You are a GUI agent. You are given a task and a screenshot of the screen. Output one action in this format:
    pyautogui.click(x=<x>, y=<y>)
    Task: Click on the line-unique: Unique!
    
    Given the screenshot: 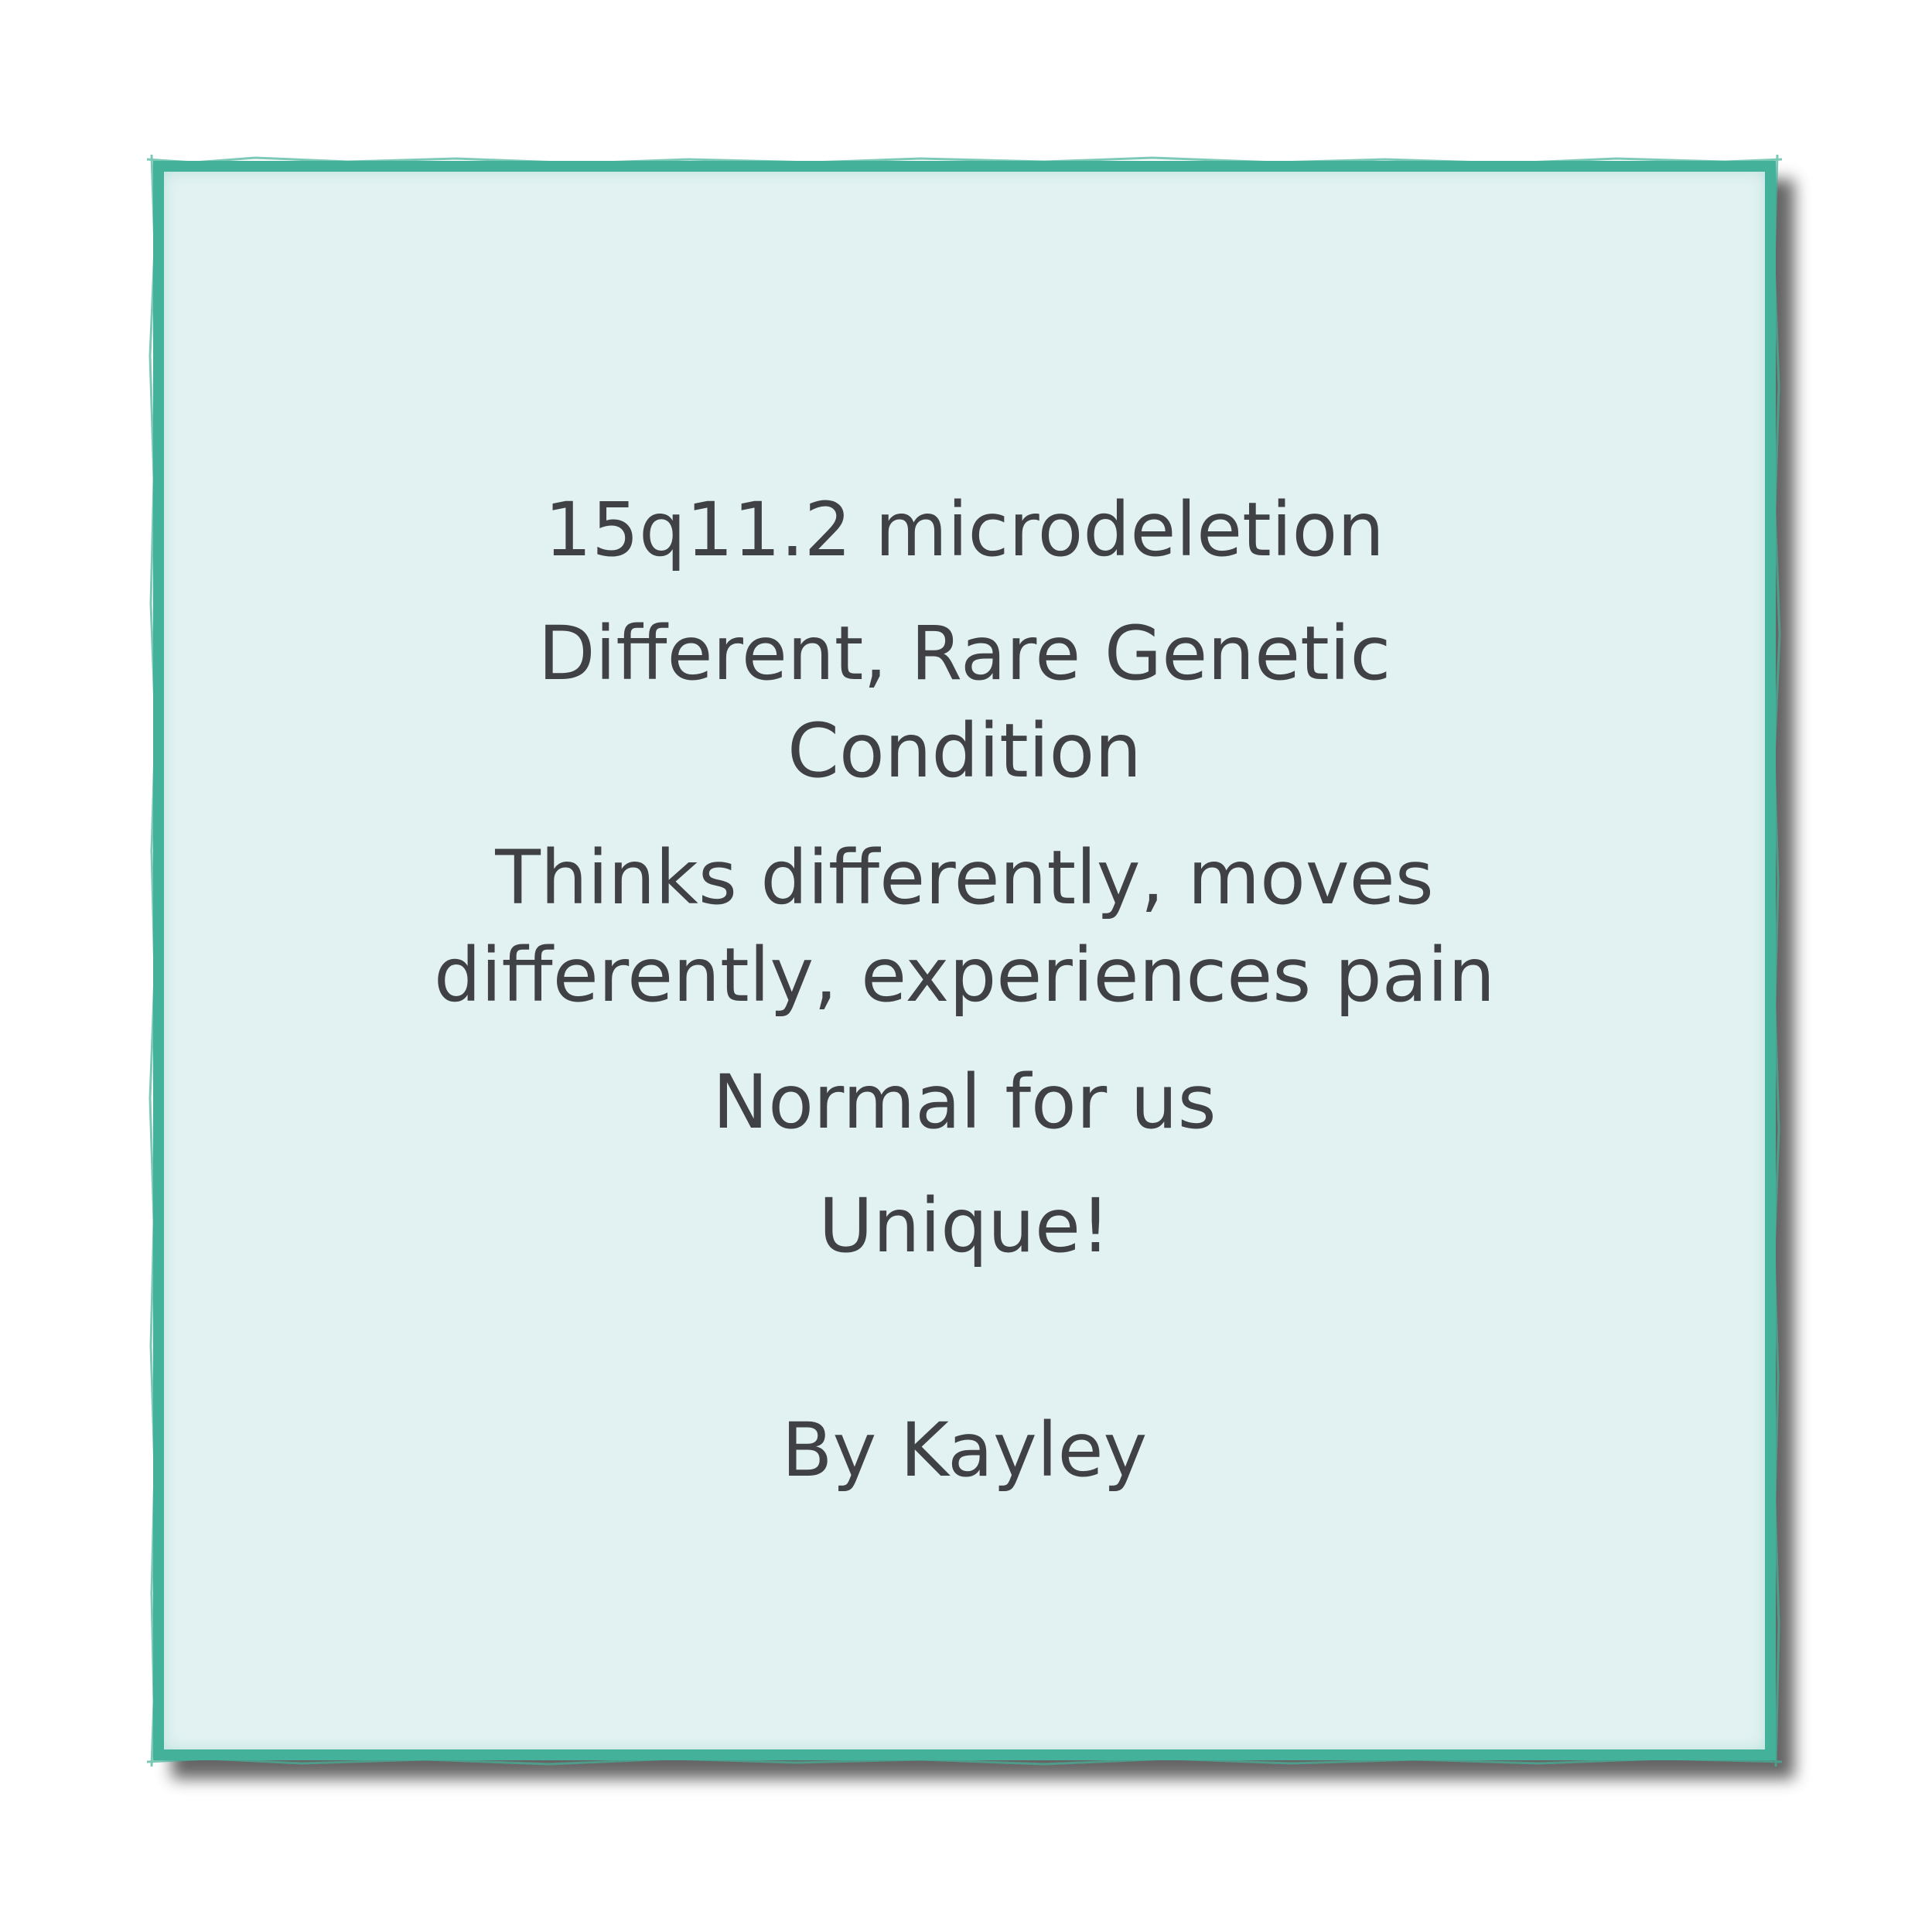 What is the action you would take?
    pyautogui.click(x=964, y=1226)
    